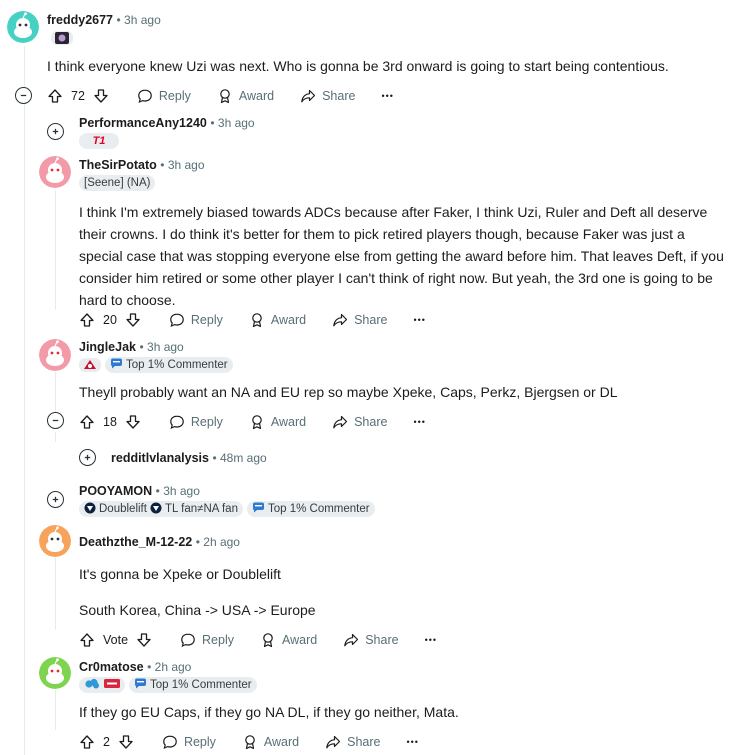 Image resolution: width=731 pixels, height=755 pixels. Describe the element at coordinates (115, 491) in the screenshot. I see `username-text: POOYAMON` at that location.